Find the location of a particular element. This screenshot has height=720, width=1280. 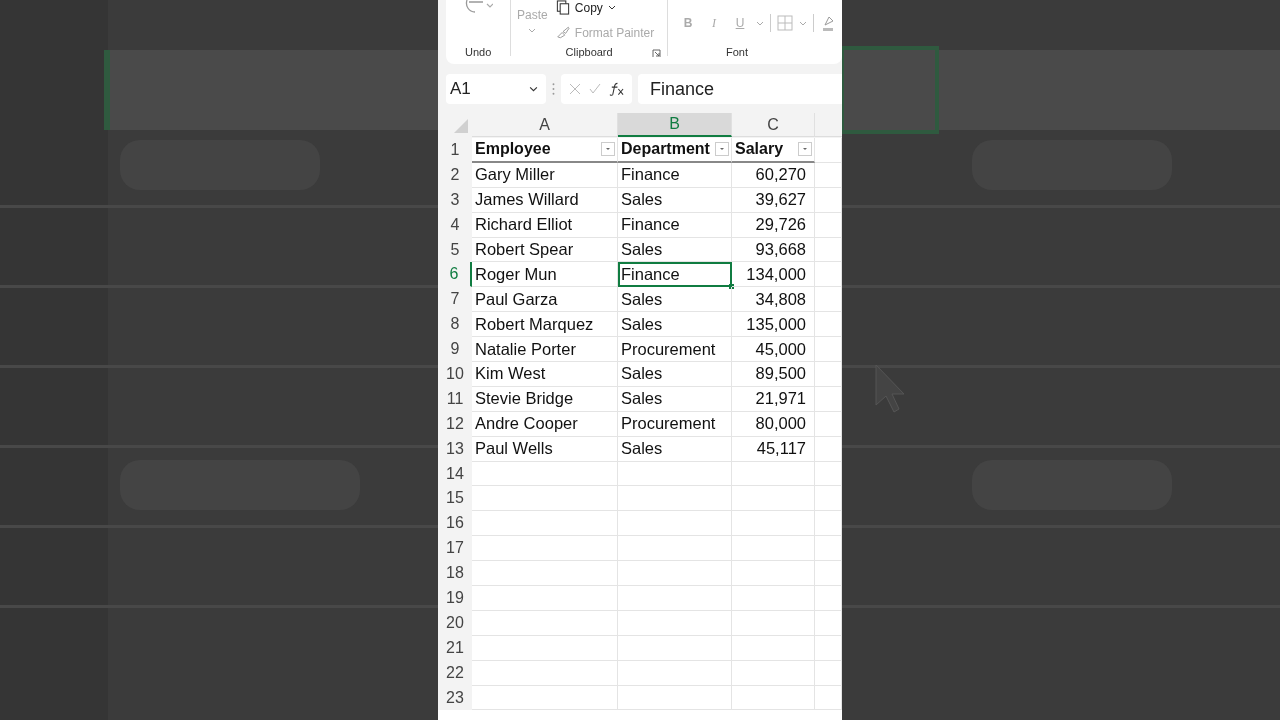

table-cell: Stevie Bridge is located at coordinates (545, 399).